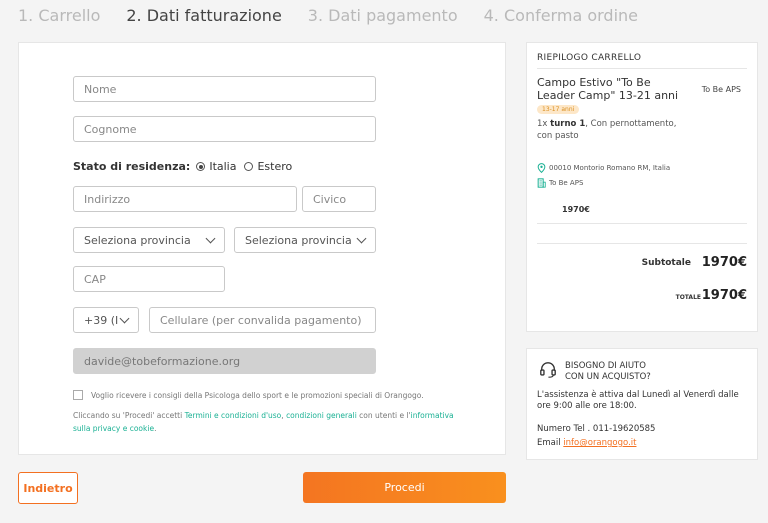 The image size is (768, 523). What do you see at coordinates (59, 15) in the screenshot?
I see `step-cart: 1. Carrello` at bounding box center [59, 15].